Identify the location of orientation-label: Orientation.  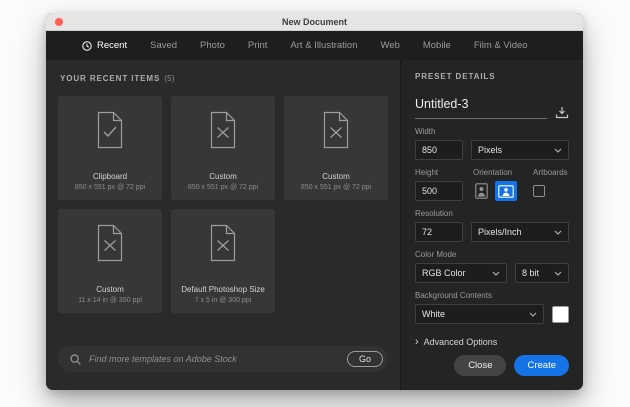
(493, 172).